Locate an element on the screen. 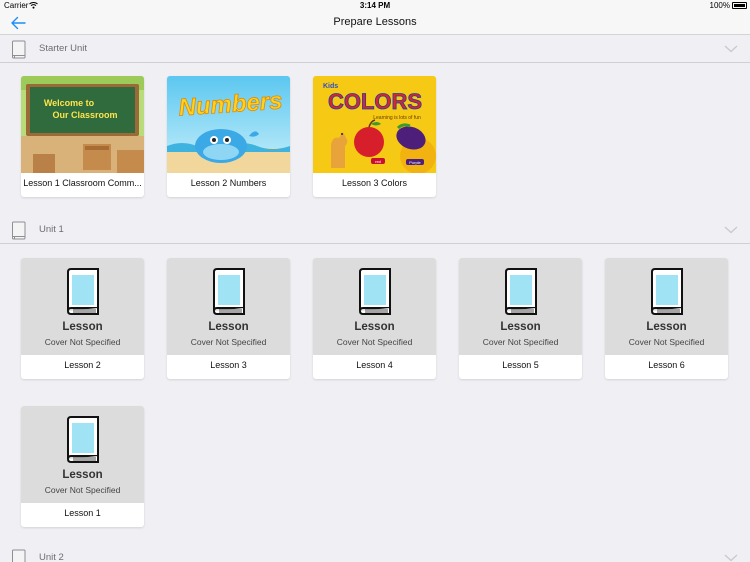 Image resolution: width=750 pixels, height=562 pixels. section-header-unit-1: Unit 1 is located at coordinates (375, 230).